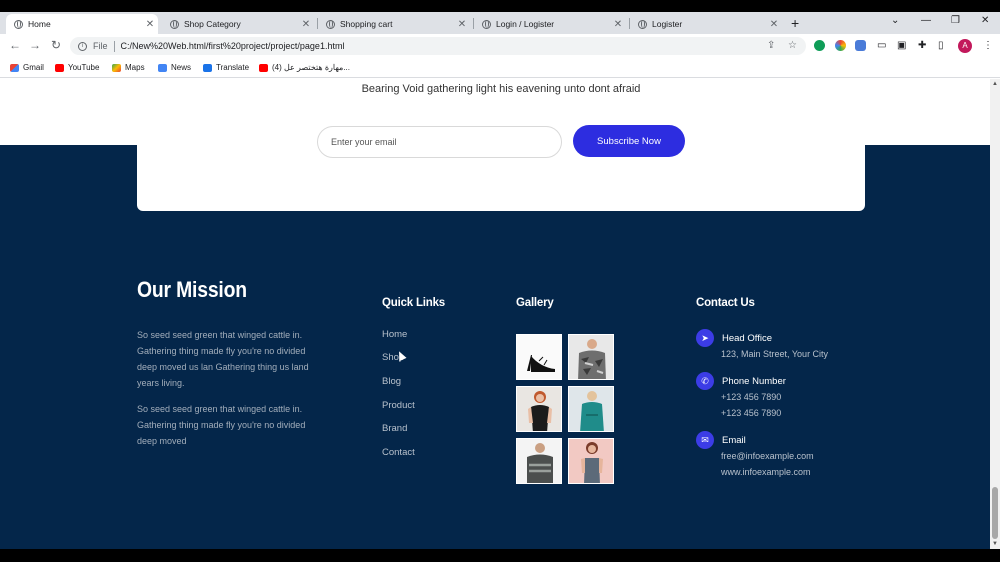 This screenshot has height=562, width=1000. What do you see at coordinates (114, 46) in the screenshot?
I see `divider` at bounding box center [114, 46].